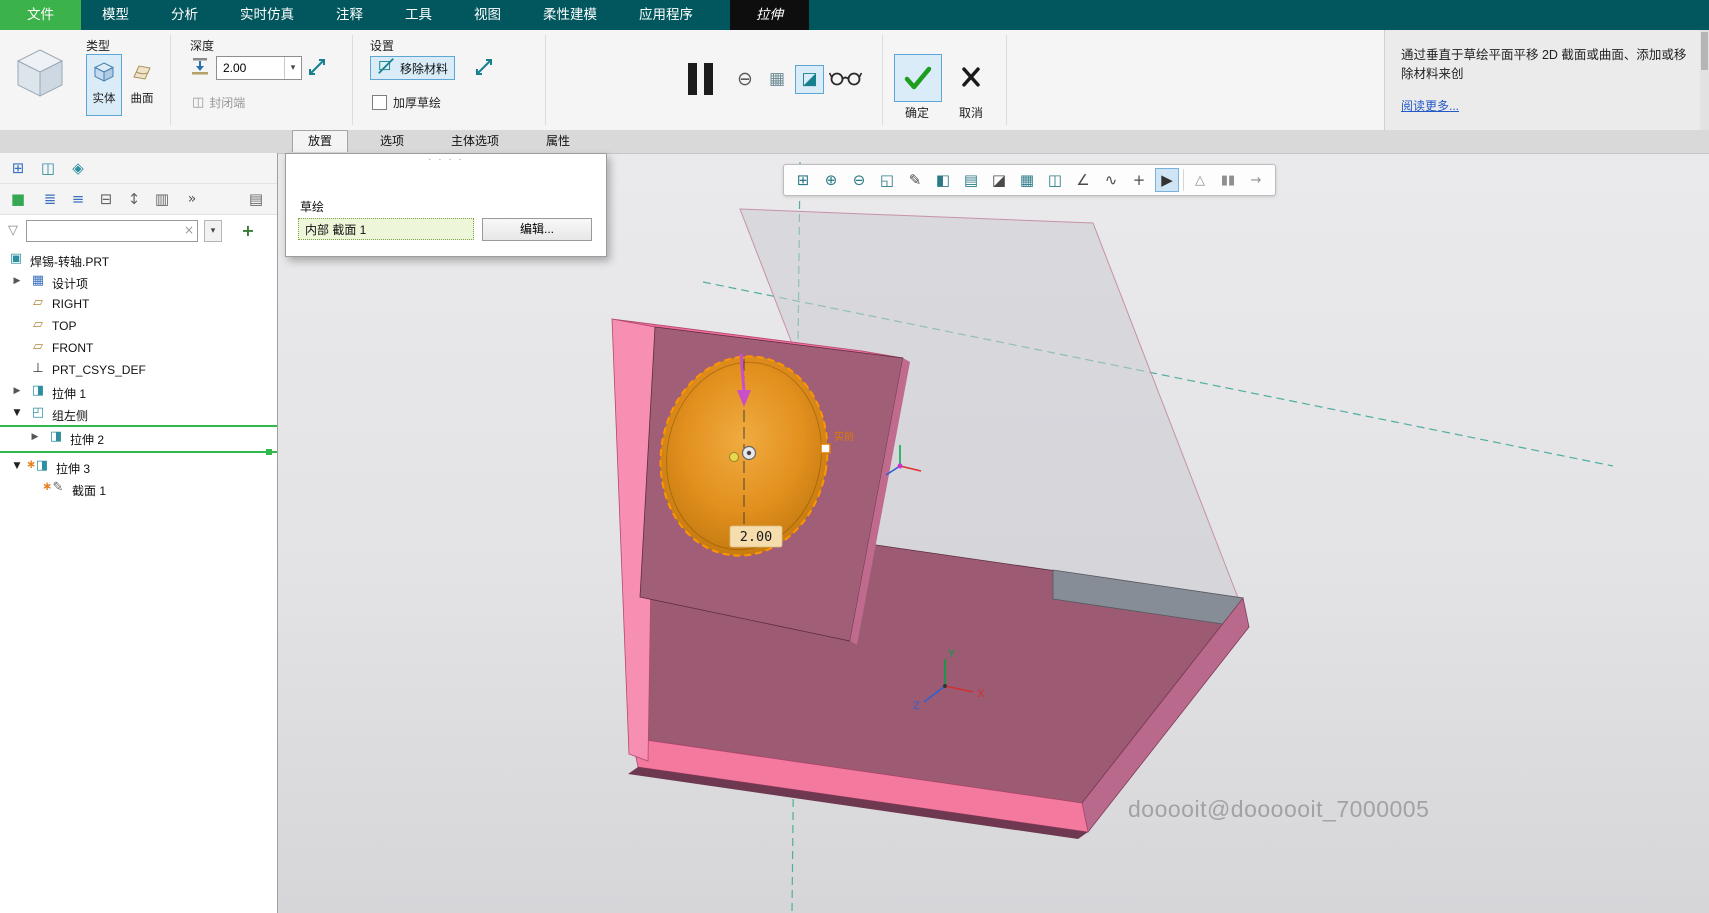 The height and width of the screenshot is (913, 1709). I want to click on menu-tab-extrude-active: 拉伸, so click(769, 15).